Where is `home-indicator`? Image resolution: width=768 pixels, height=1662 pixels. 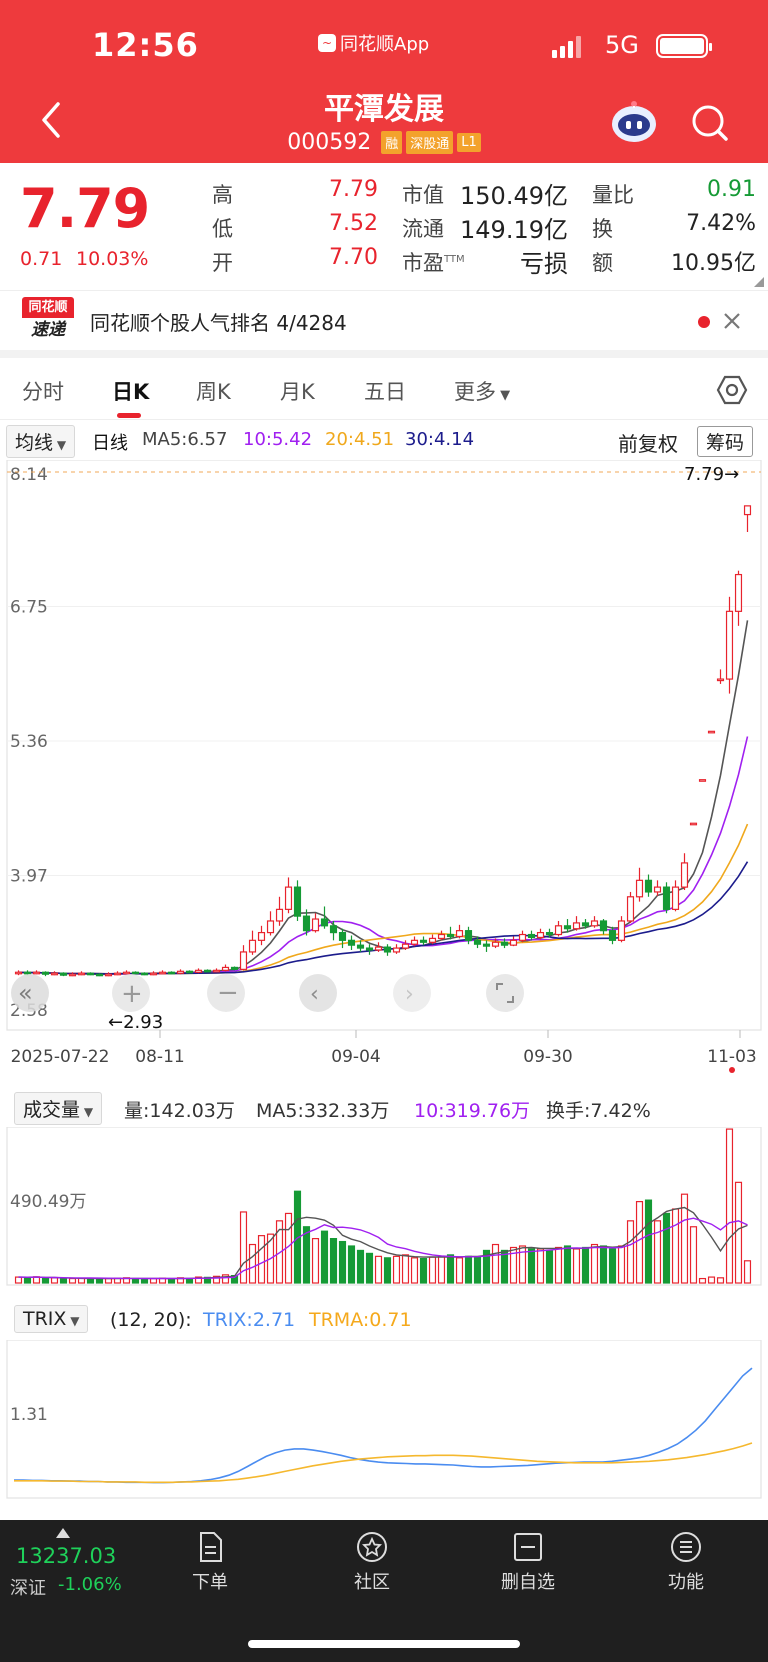
home-indicator is located at coordinates (384, 1644).